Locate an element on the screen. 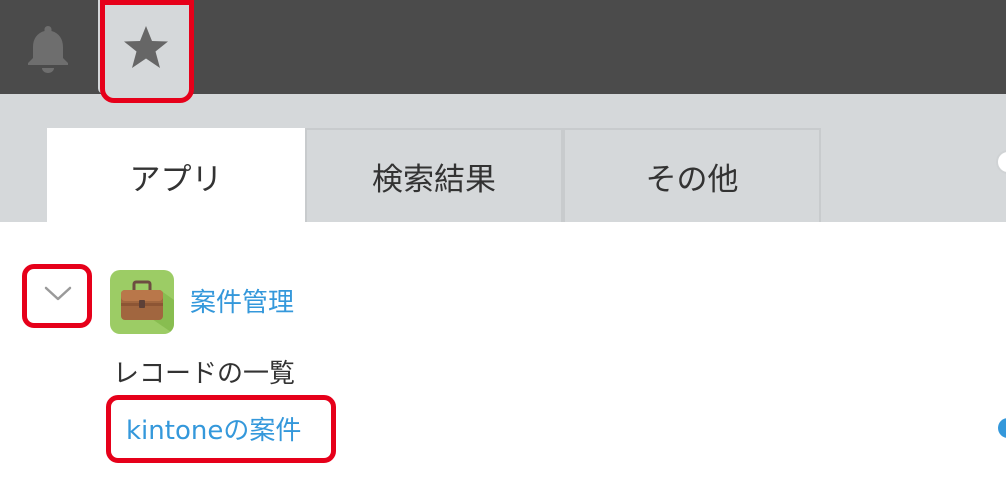 Image resolution: width=1006 pixels, height=500 pixels. record-list-label: レコードの一覧 is located at coordinates (204, 374).